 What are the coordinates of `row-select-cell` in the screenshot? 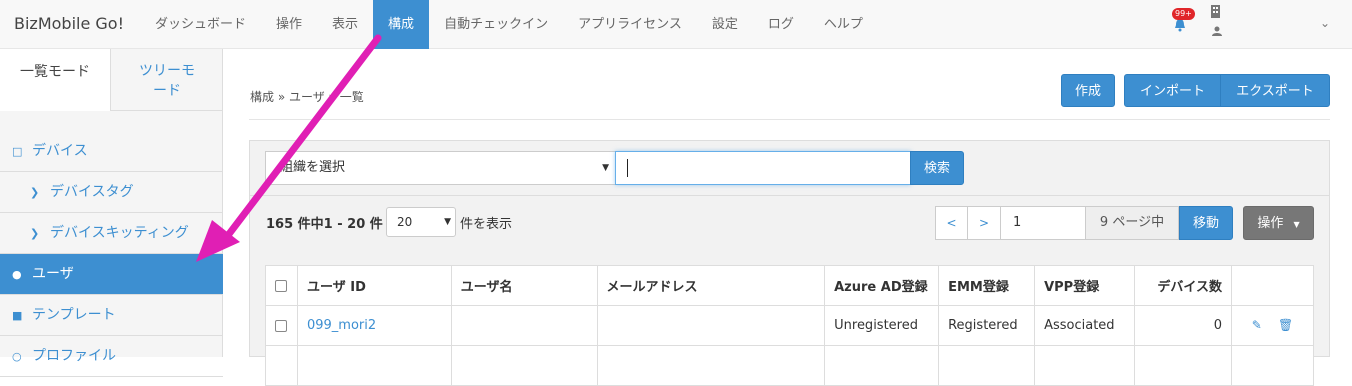 It's located at (281, 325).